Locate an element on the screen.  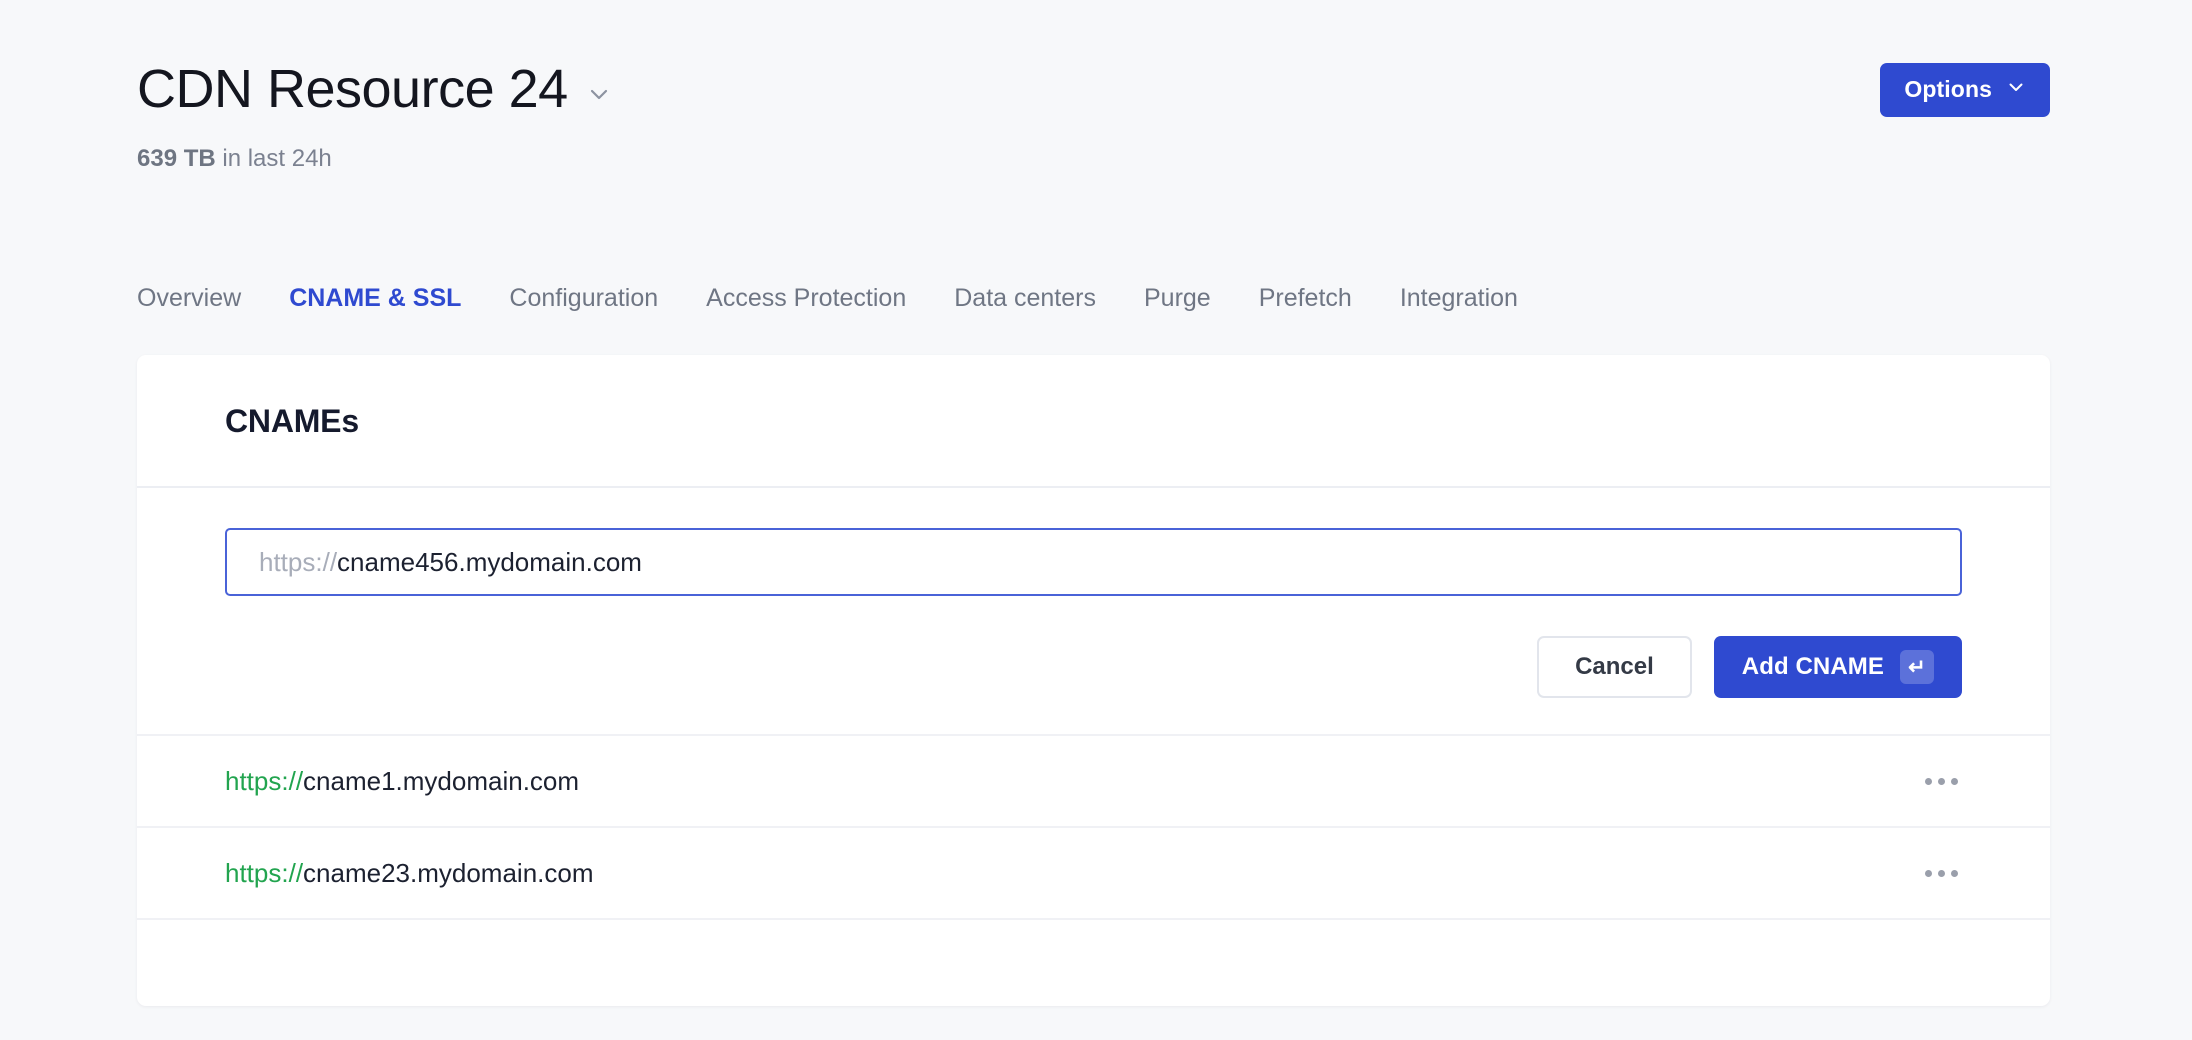
cancel-button: Cancel is located at coordinates (1614, 667).